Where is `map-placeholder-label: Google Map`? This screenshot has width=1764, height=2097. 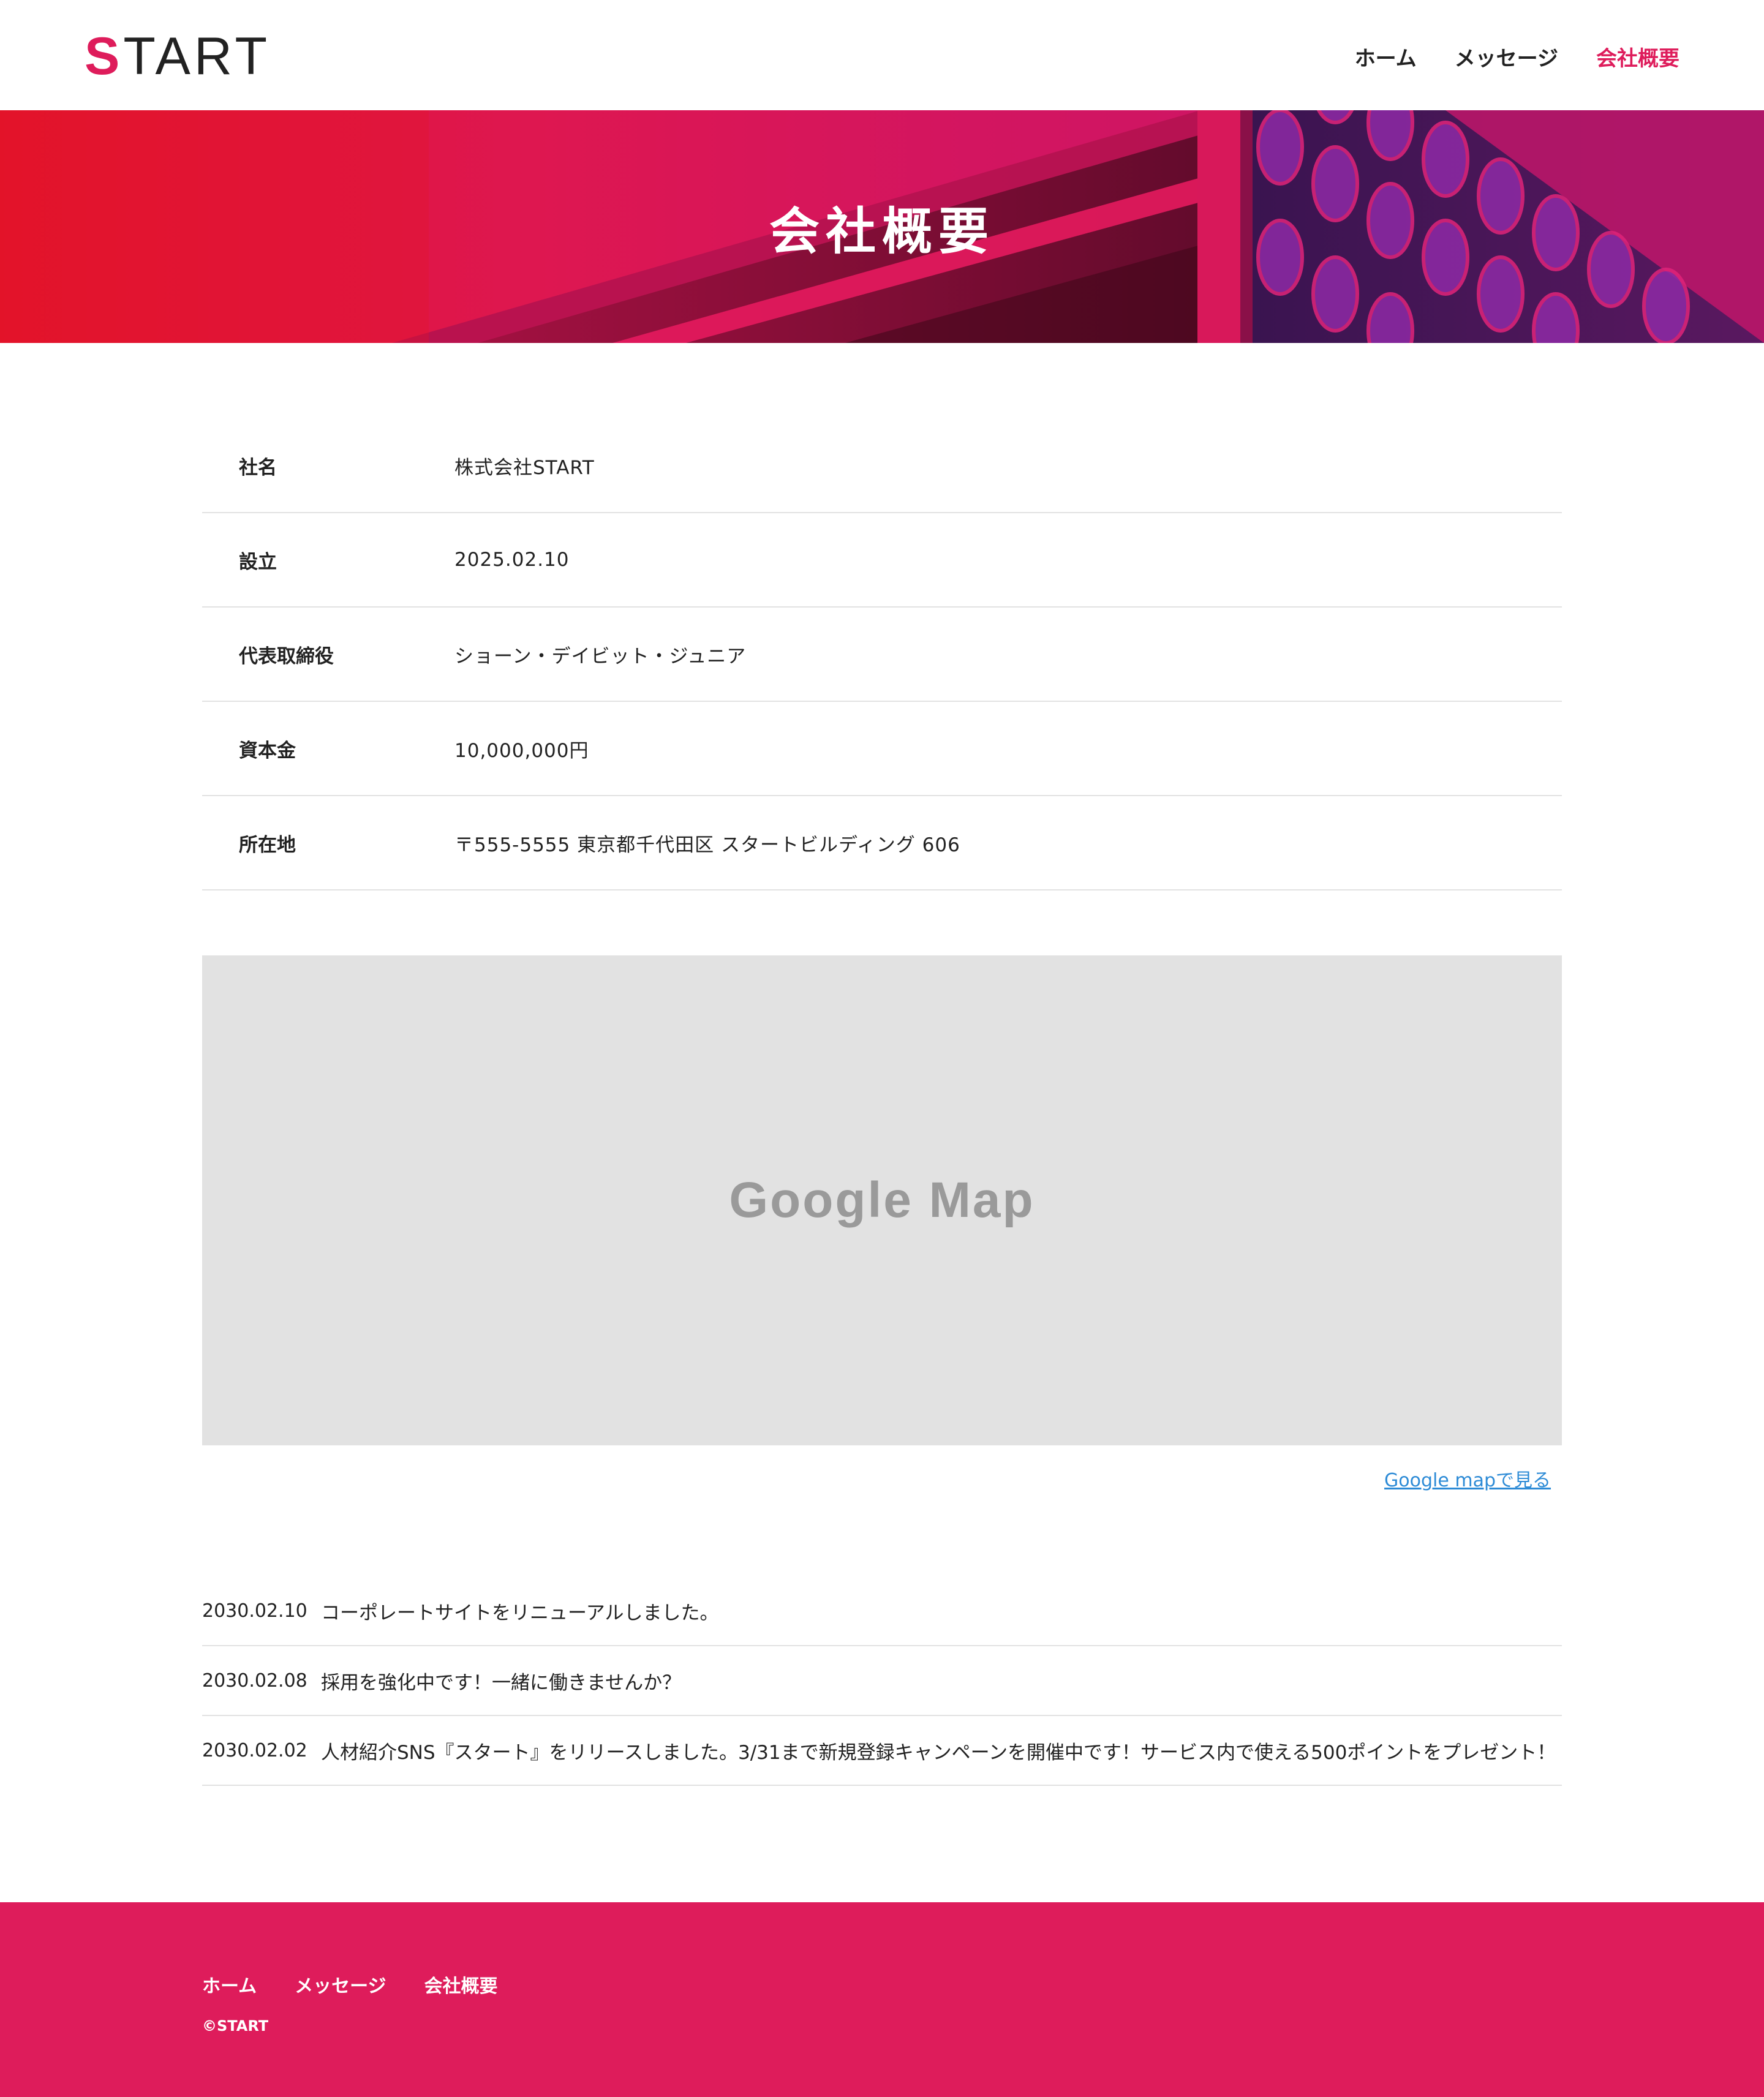 map-placeholder-label: Google Map is located at coordinates (882, 1200).